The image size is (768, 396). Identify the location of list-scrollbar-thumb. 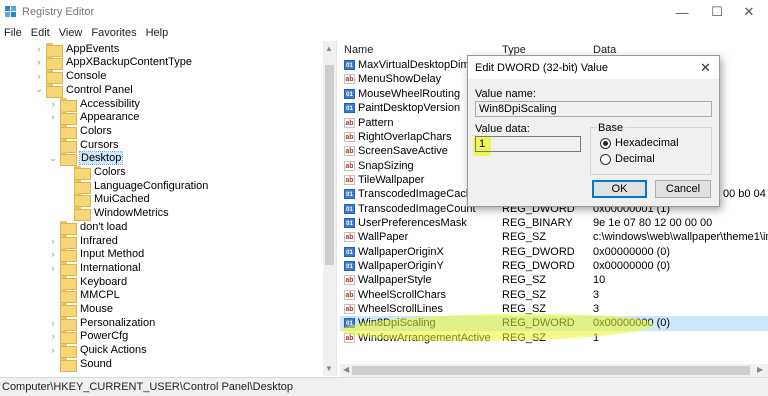
(551, 370).